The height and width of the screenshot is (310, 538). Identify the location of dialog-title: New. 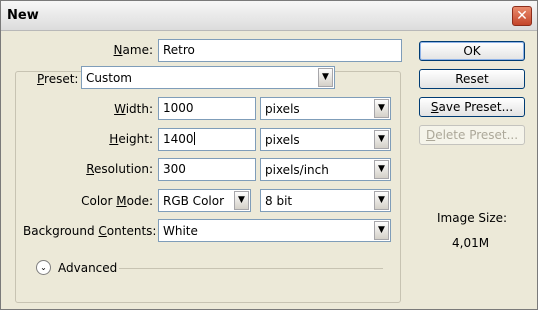
(23, 15).